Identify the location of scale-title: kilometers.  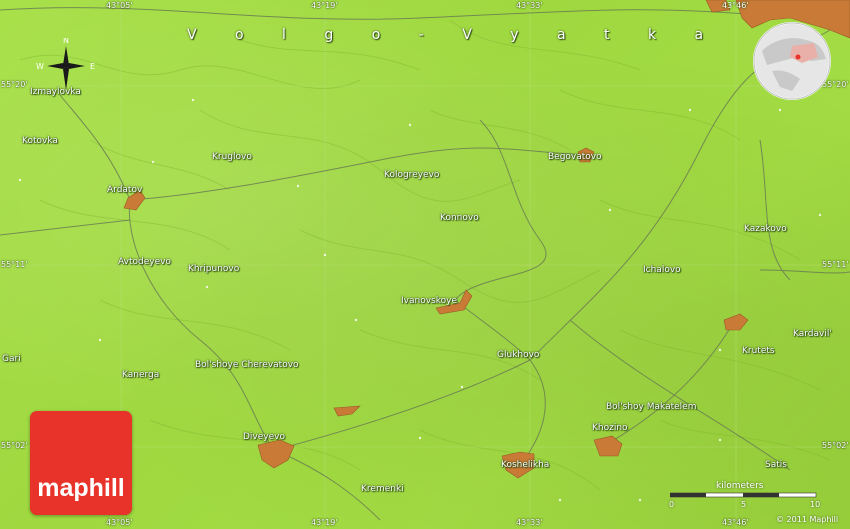
(740, 486).